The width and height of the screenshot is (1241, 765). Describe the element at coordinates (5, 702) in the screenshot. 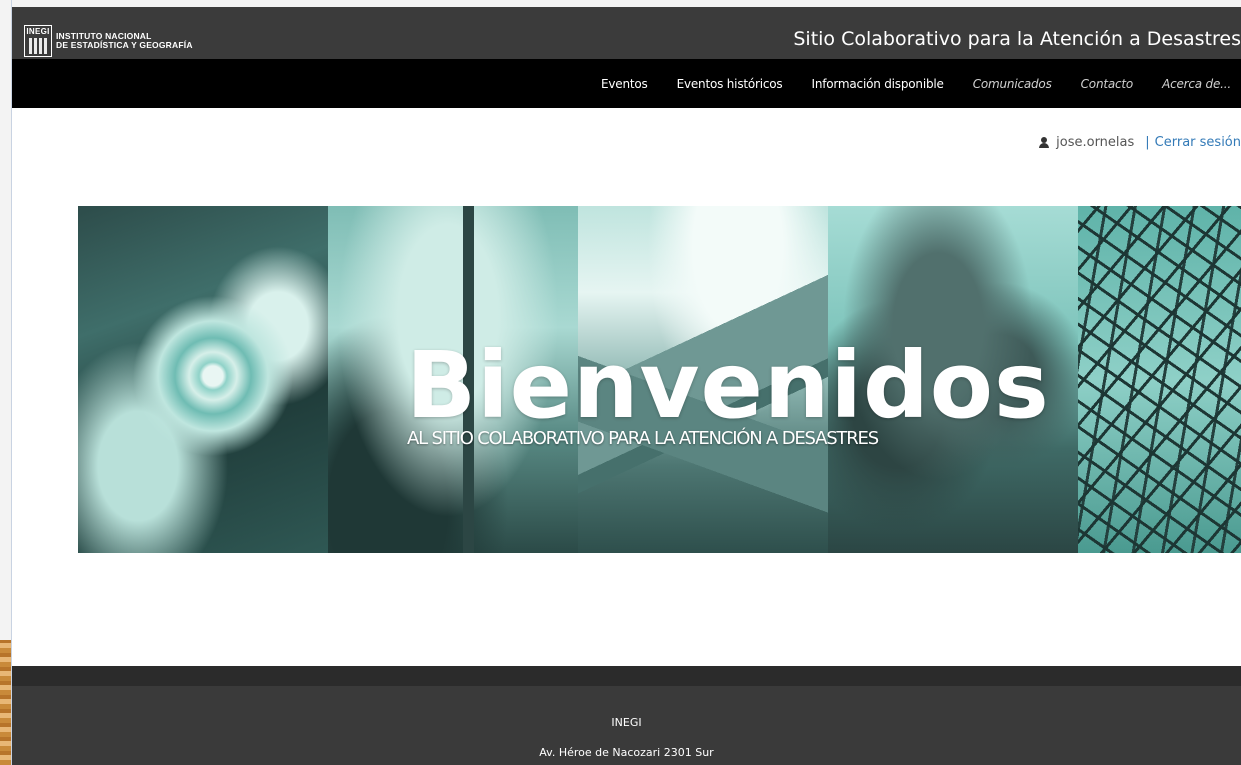

I see `background-texture` at that location.